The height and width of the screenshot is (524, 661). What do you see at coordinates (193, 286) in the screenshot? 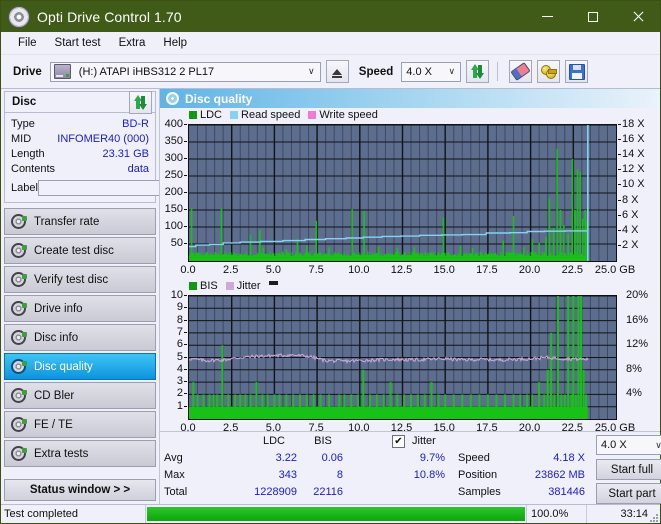
I see `legend-swatch-bis` at bounding box center [193, 286].